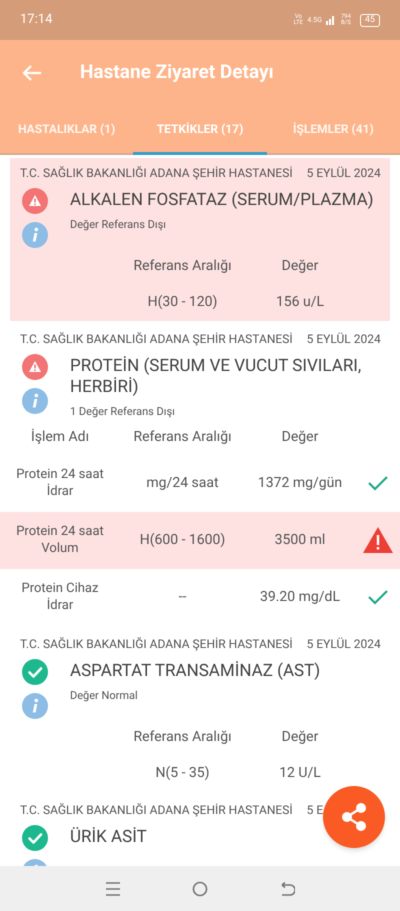  I want to click on result-note: Değer Referans Dışı, so click(118, 225).